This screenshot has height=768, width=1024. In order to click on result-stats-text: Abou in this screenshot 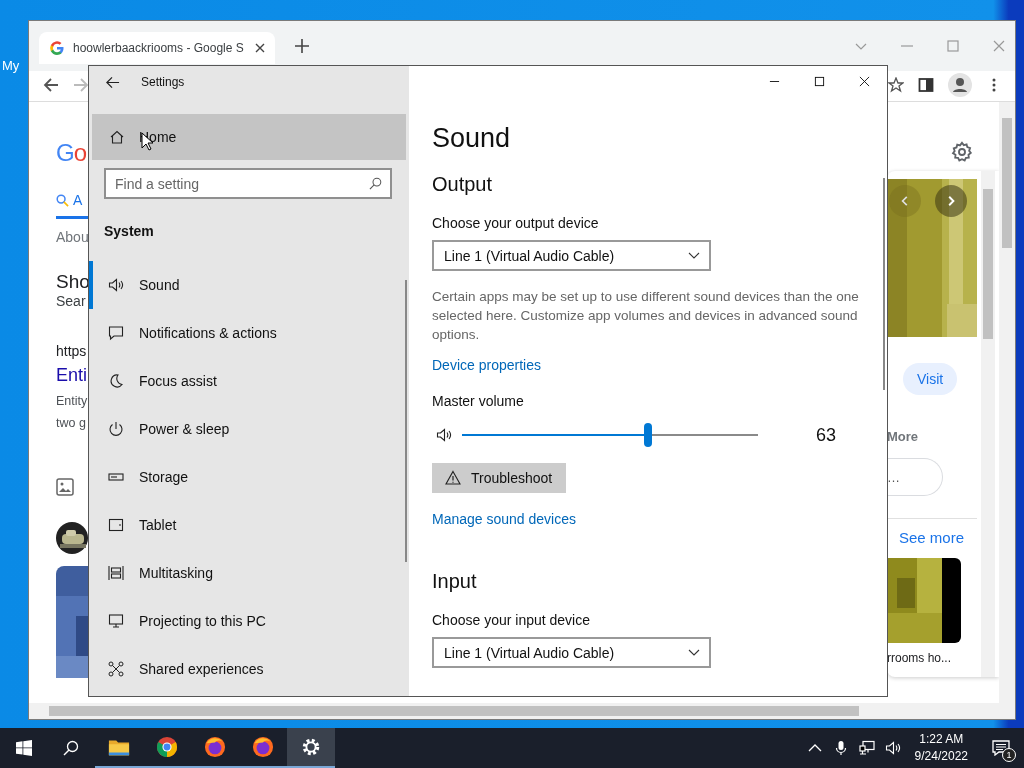, I will do `click(72, 237)`.